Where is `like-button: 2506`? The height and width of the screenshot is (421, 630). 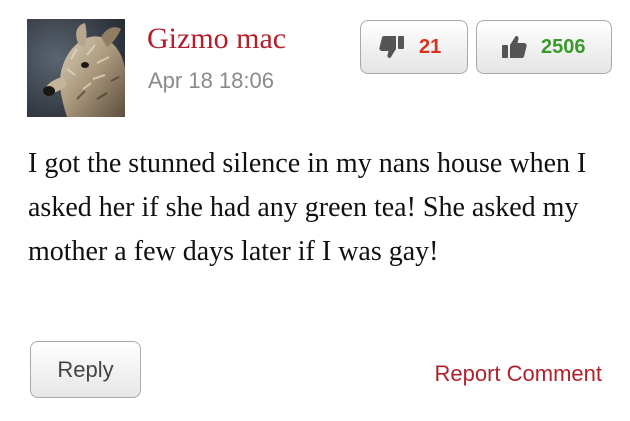
like-button: 2506 is located at coordinates (544, 47).